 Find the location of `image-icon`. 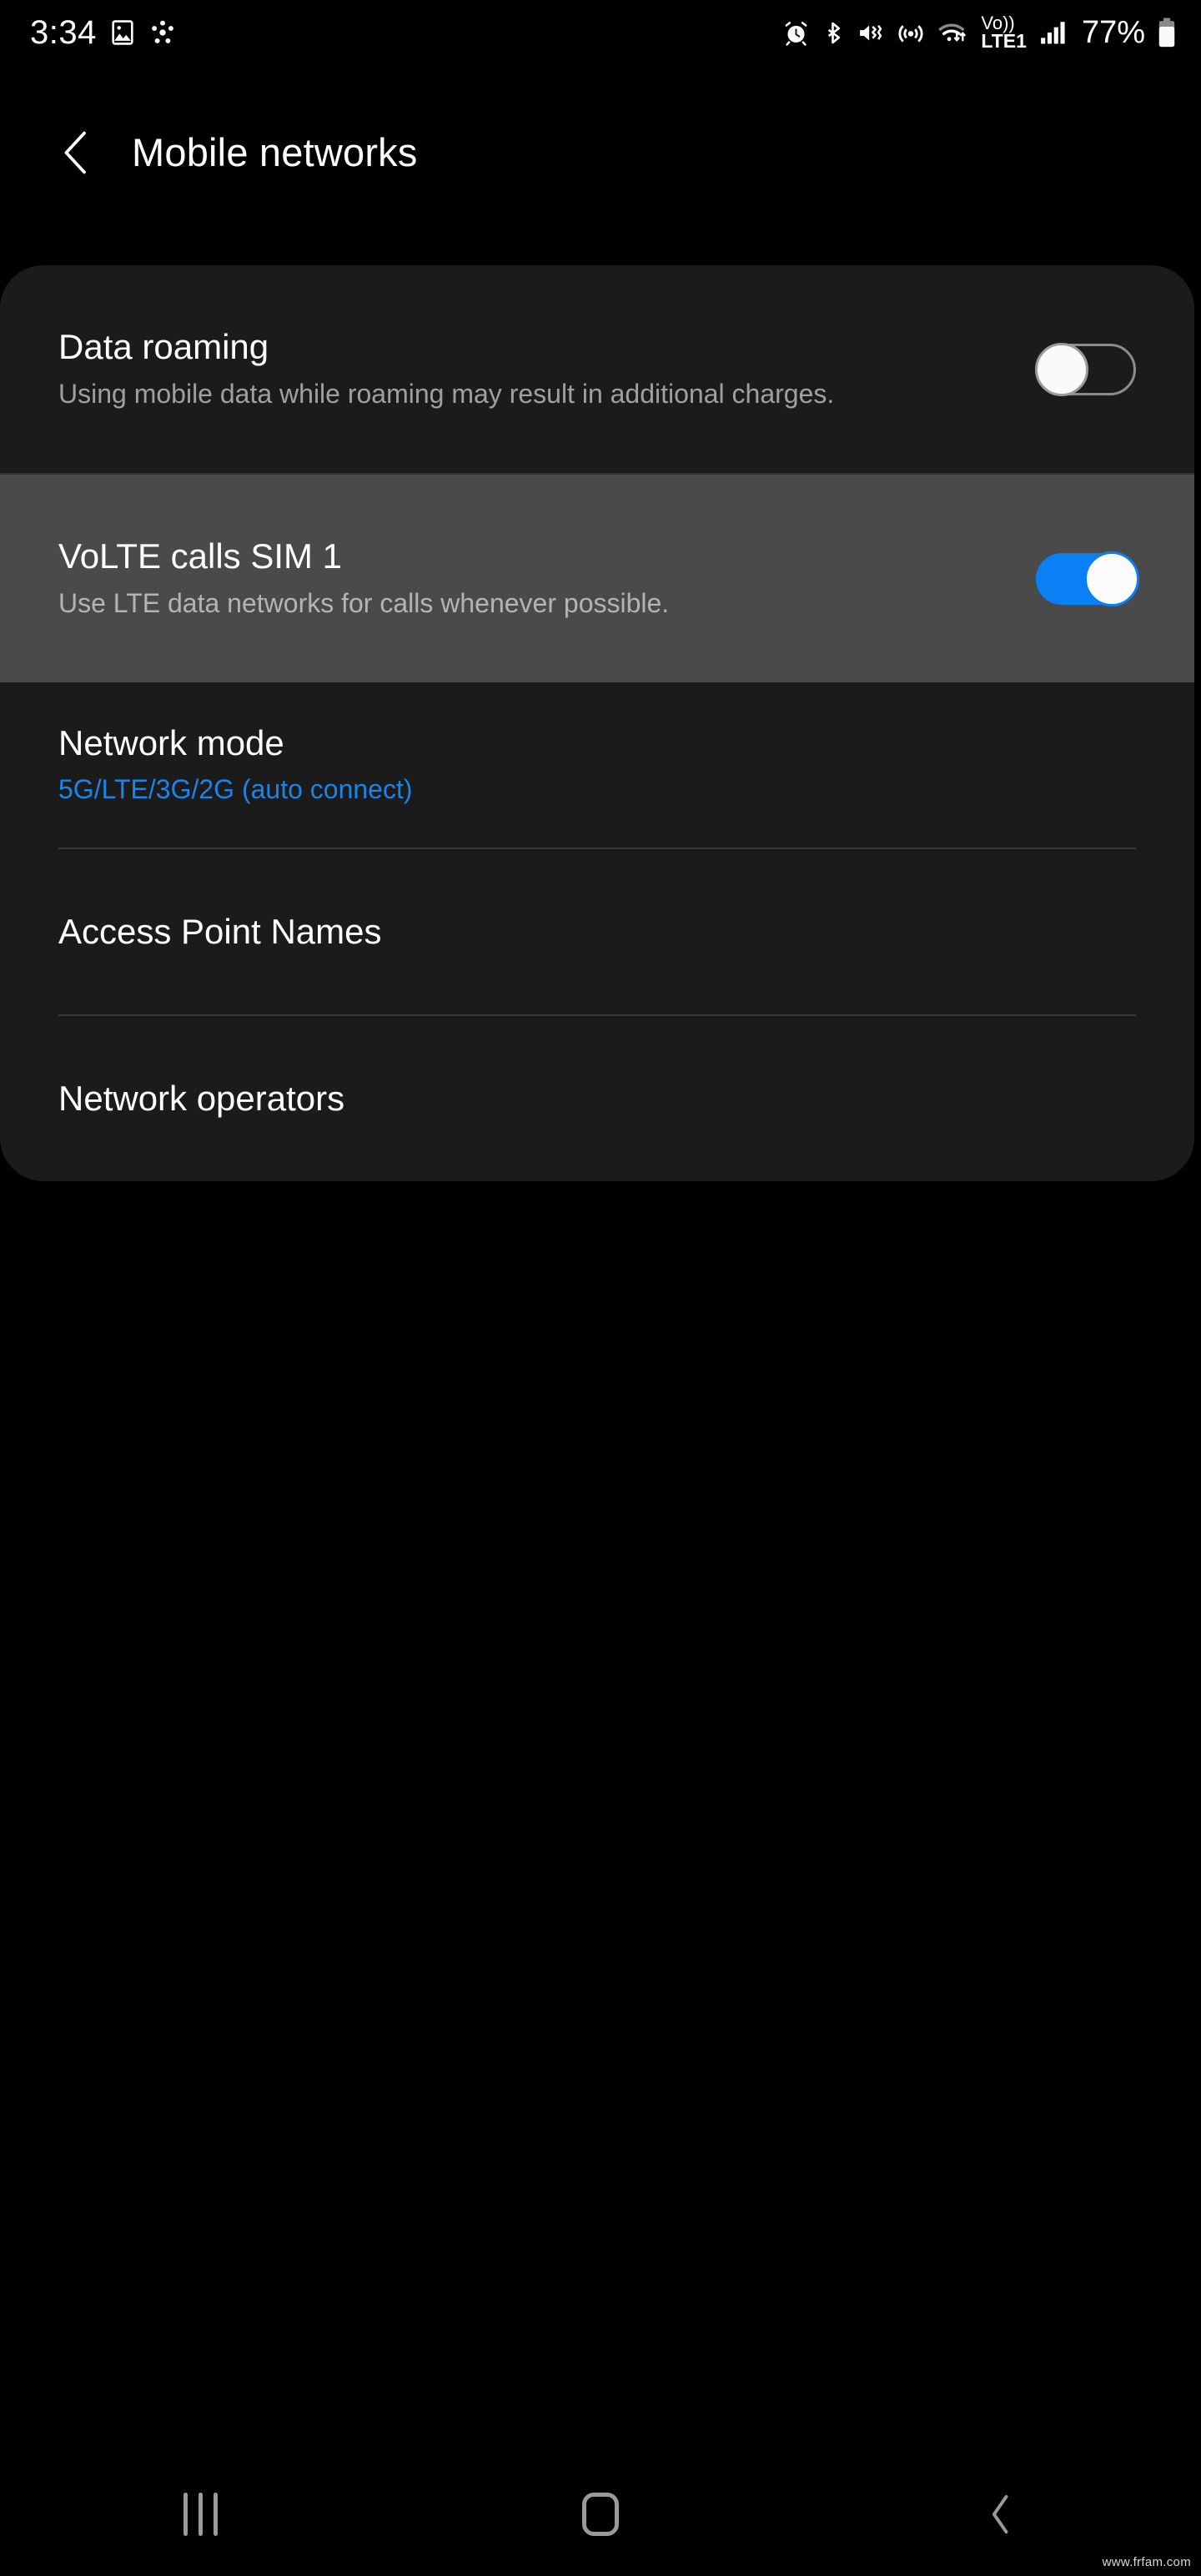

image-icon is located at coordinates (123, 32).